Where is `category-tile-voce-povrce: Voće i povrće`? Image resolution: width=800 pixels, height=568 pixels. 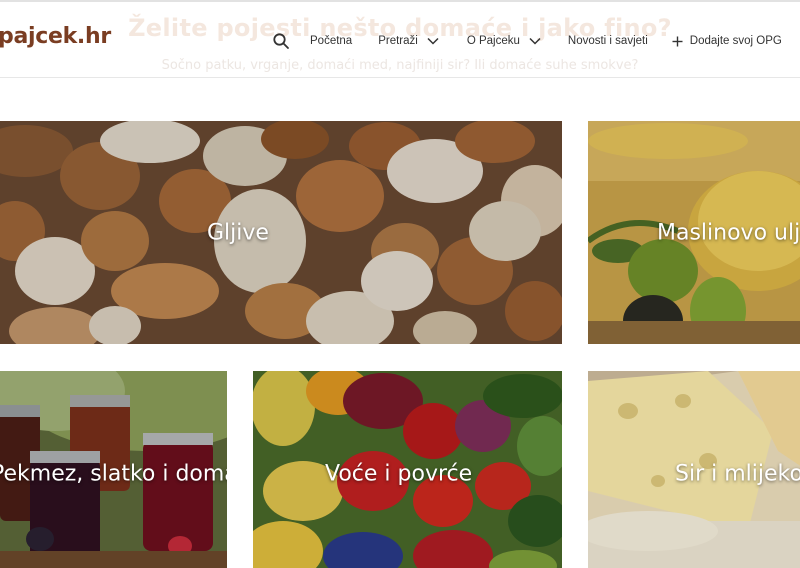
category-tile-voce-povrce: Voće i povrće is located at coordinates (407, 469).